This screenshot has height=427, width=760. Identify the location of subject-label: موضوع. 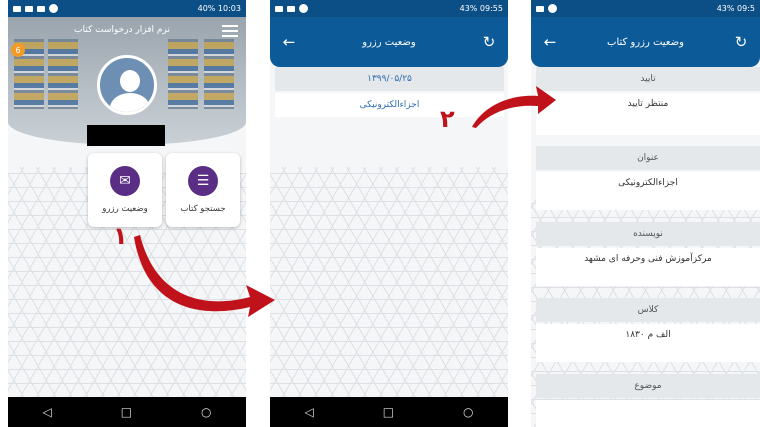
(648, 386).